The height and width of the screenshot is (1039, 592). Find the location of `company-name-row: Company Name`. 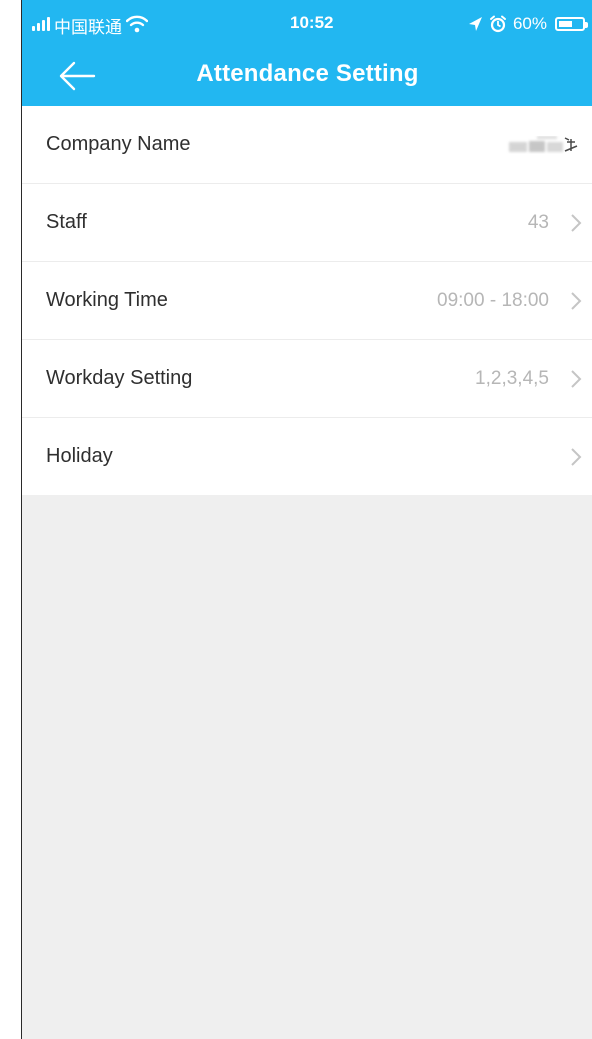

company-name-row: Company Name is located at coordinates (307, 145).